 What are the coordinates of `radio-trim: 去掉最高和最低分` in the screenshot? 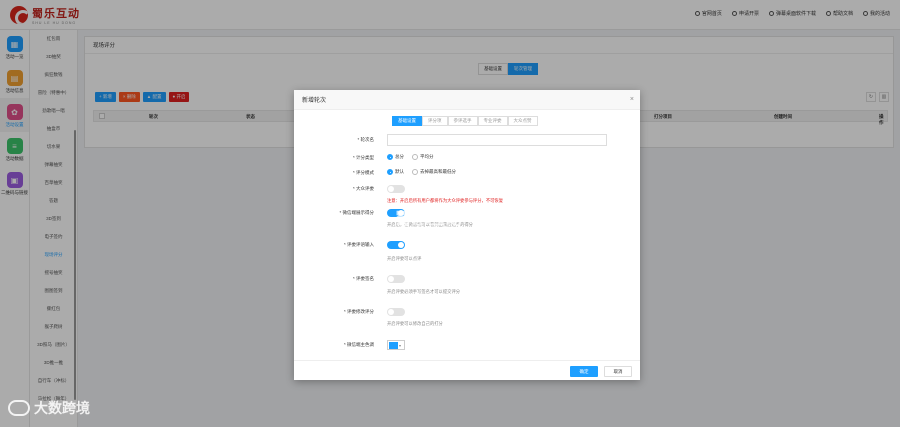 It's located at (434, 172).